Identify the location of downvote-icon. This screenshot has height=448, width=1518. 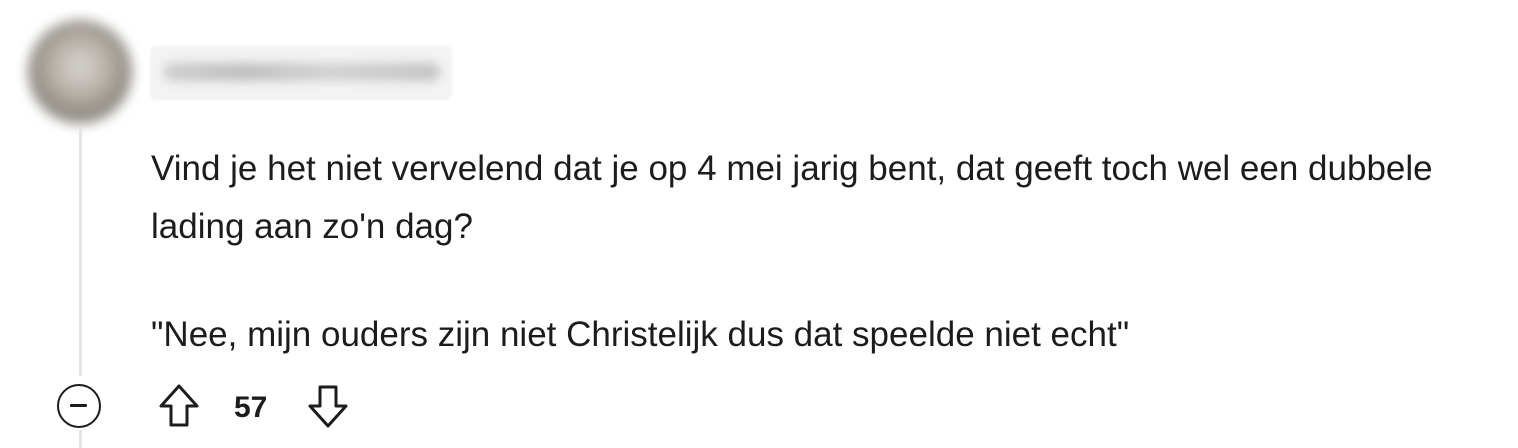
(328, 406).